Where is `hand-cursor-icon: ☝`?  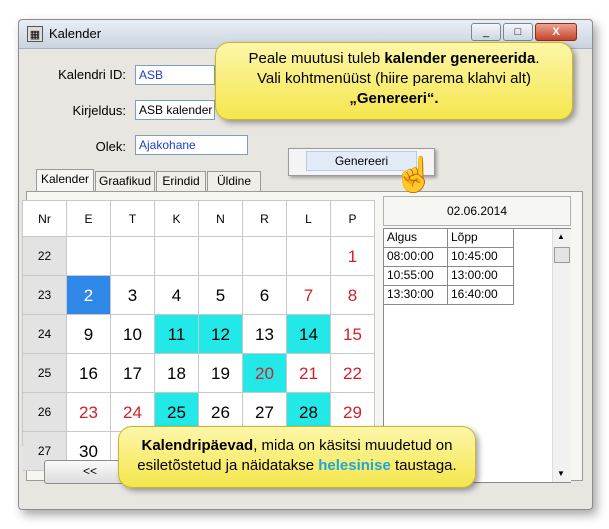
hand-cursor-icon: ☝ is located at coordinates (414, 175).